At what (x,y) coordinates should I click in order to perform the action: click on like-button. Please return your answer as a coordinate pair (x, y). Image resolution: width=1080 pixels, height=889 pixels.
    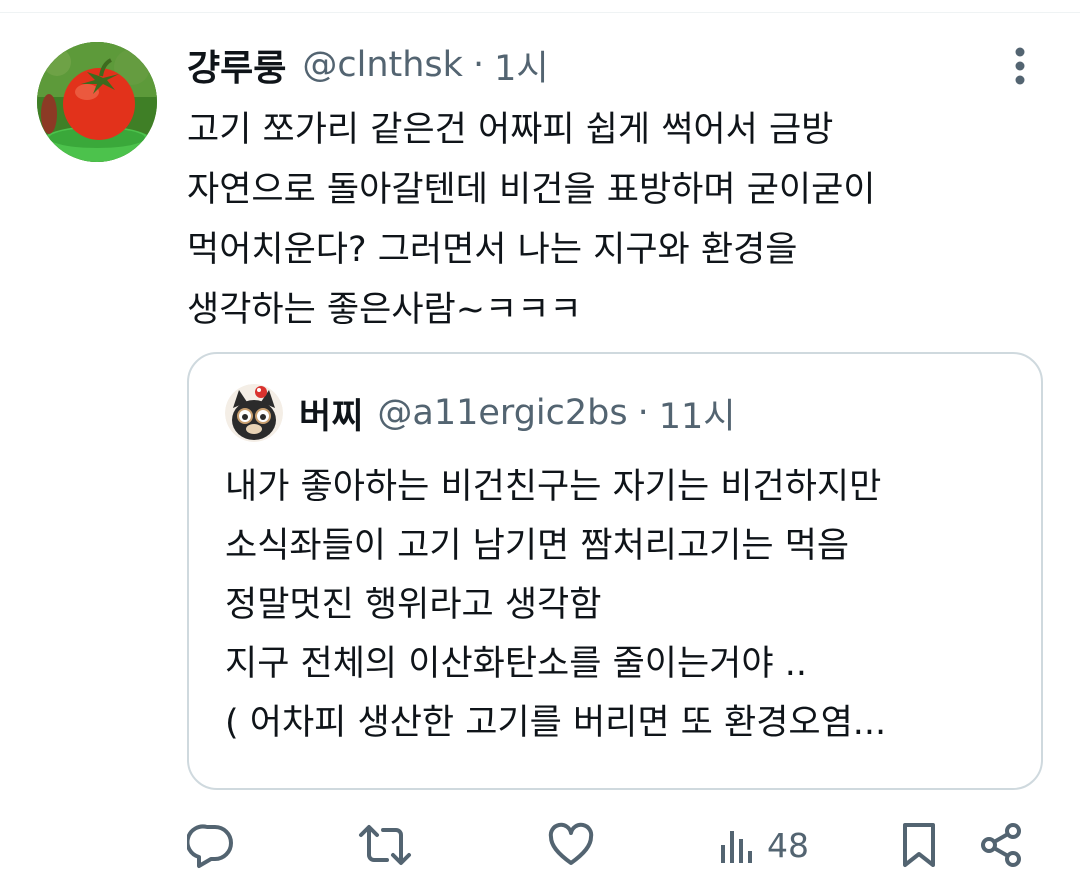
    Looking at the image, I should click on (571, 845).